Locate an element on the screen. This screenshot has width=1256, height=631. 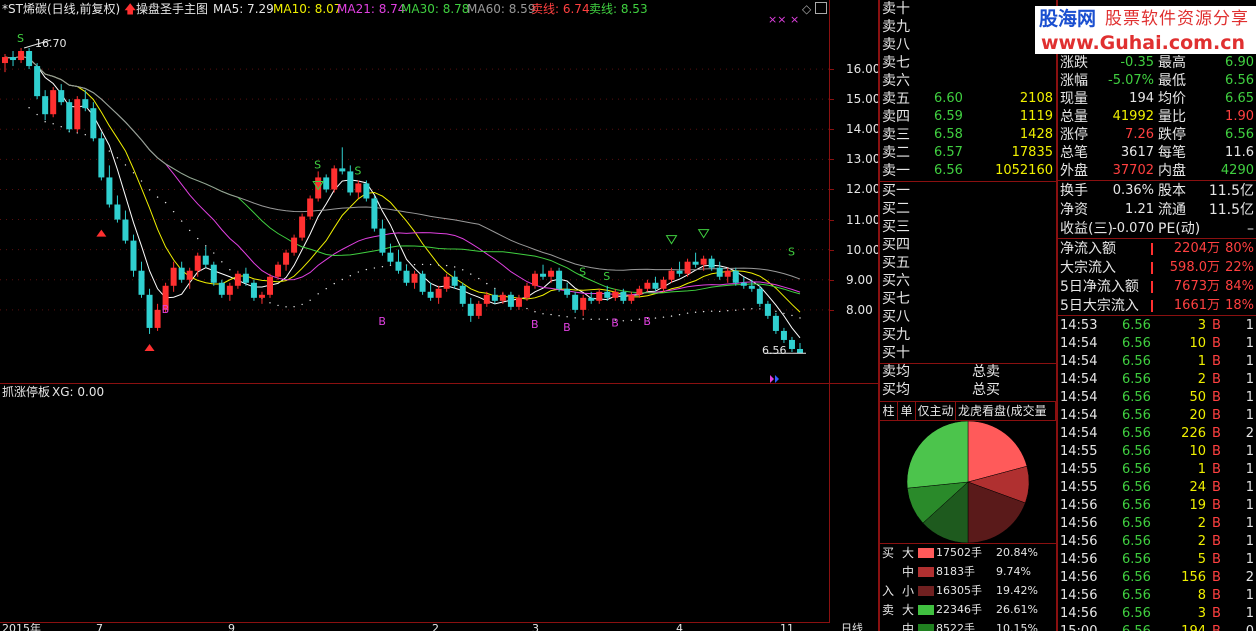
buy-level-row: 买四 is located at coordinates (967, 245).